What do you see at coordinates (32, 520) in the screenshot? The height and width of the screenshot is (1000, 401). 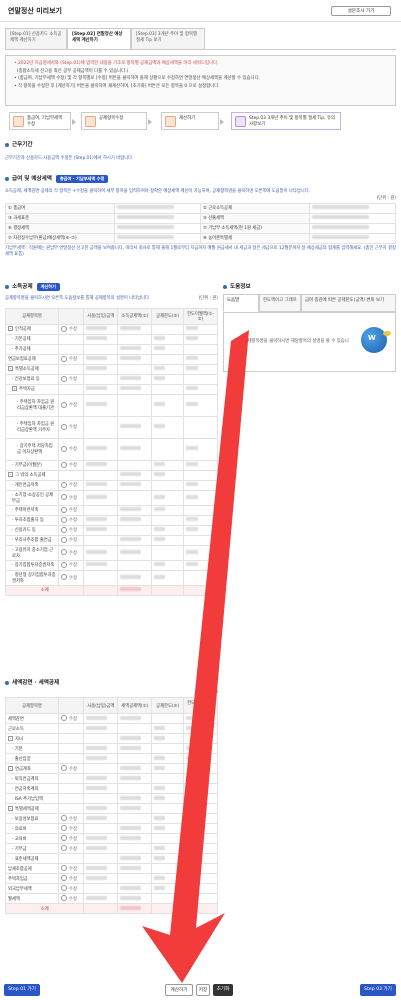 I see `deduction-item-name: · 투자조합출자 등` at bounding box center [32, 520].